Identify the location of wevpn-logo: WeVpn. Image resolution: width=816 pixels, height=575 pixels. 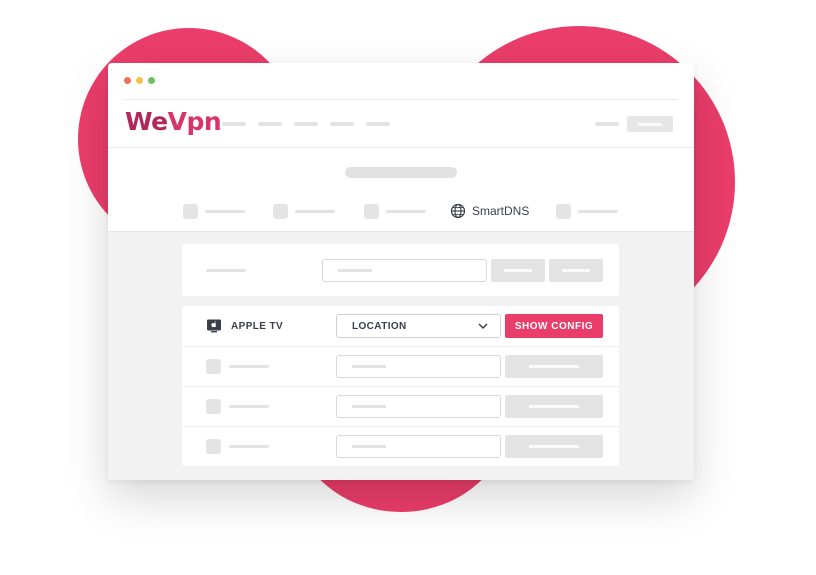
(173, 122).